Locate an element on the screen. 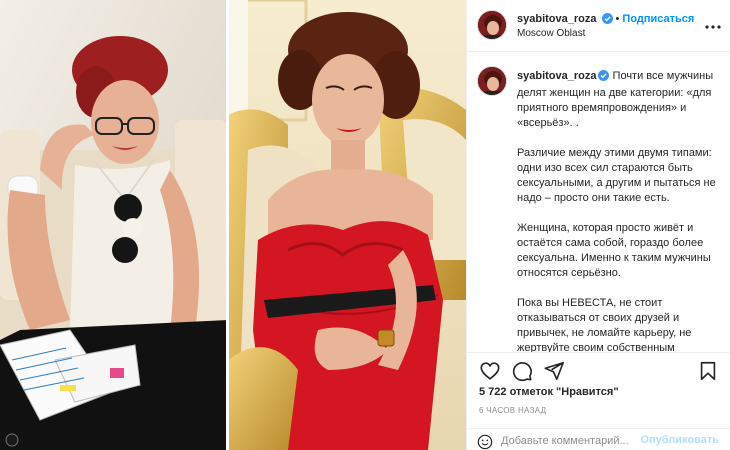  avatar is located at coordinates (492, 25).